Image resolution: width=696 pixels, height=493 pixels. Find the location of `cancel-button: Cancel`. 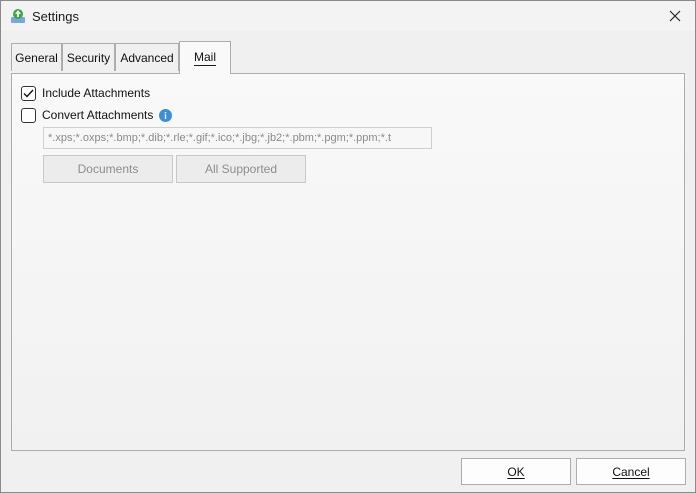

cancel-button: Cancel is located at coordinates (631, 471).